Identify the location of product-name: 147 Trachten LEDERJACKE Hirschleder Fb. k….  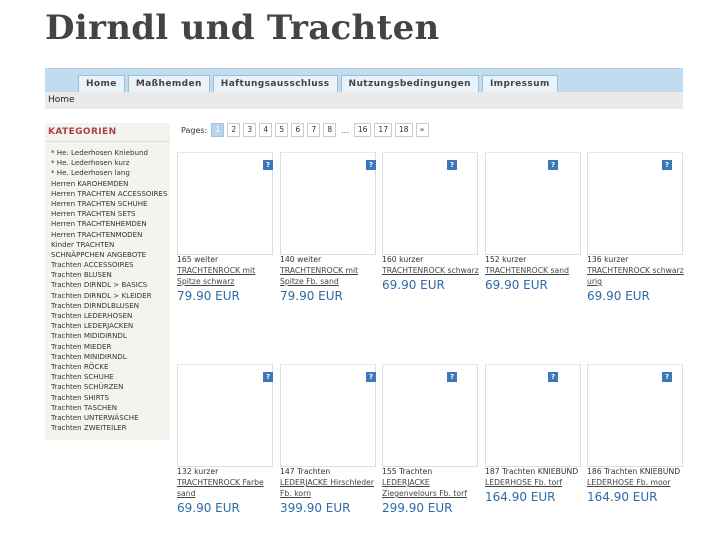
(330, 482).